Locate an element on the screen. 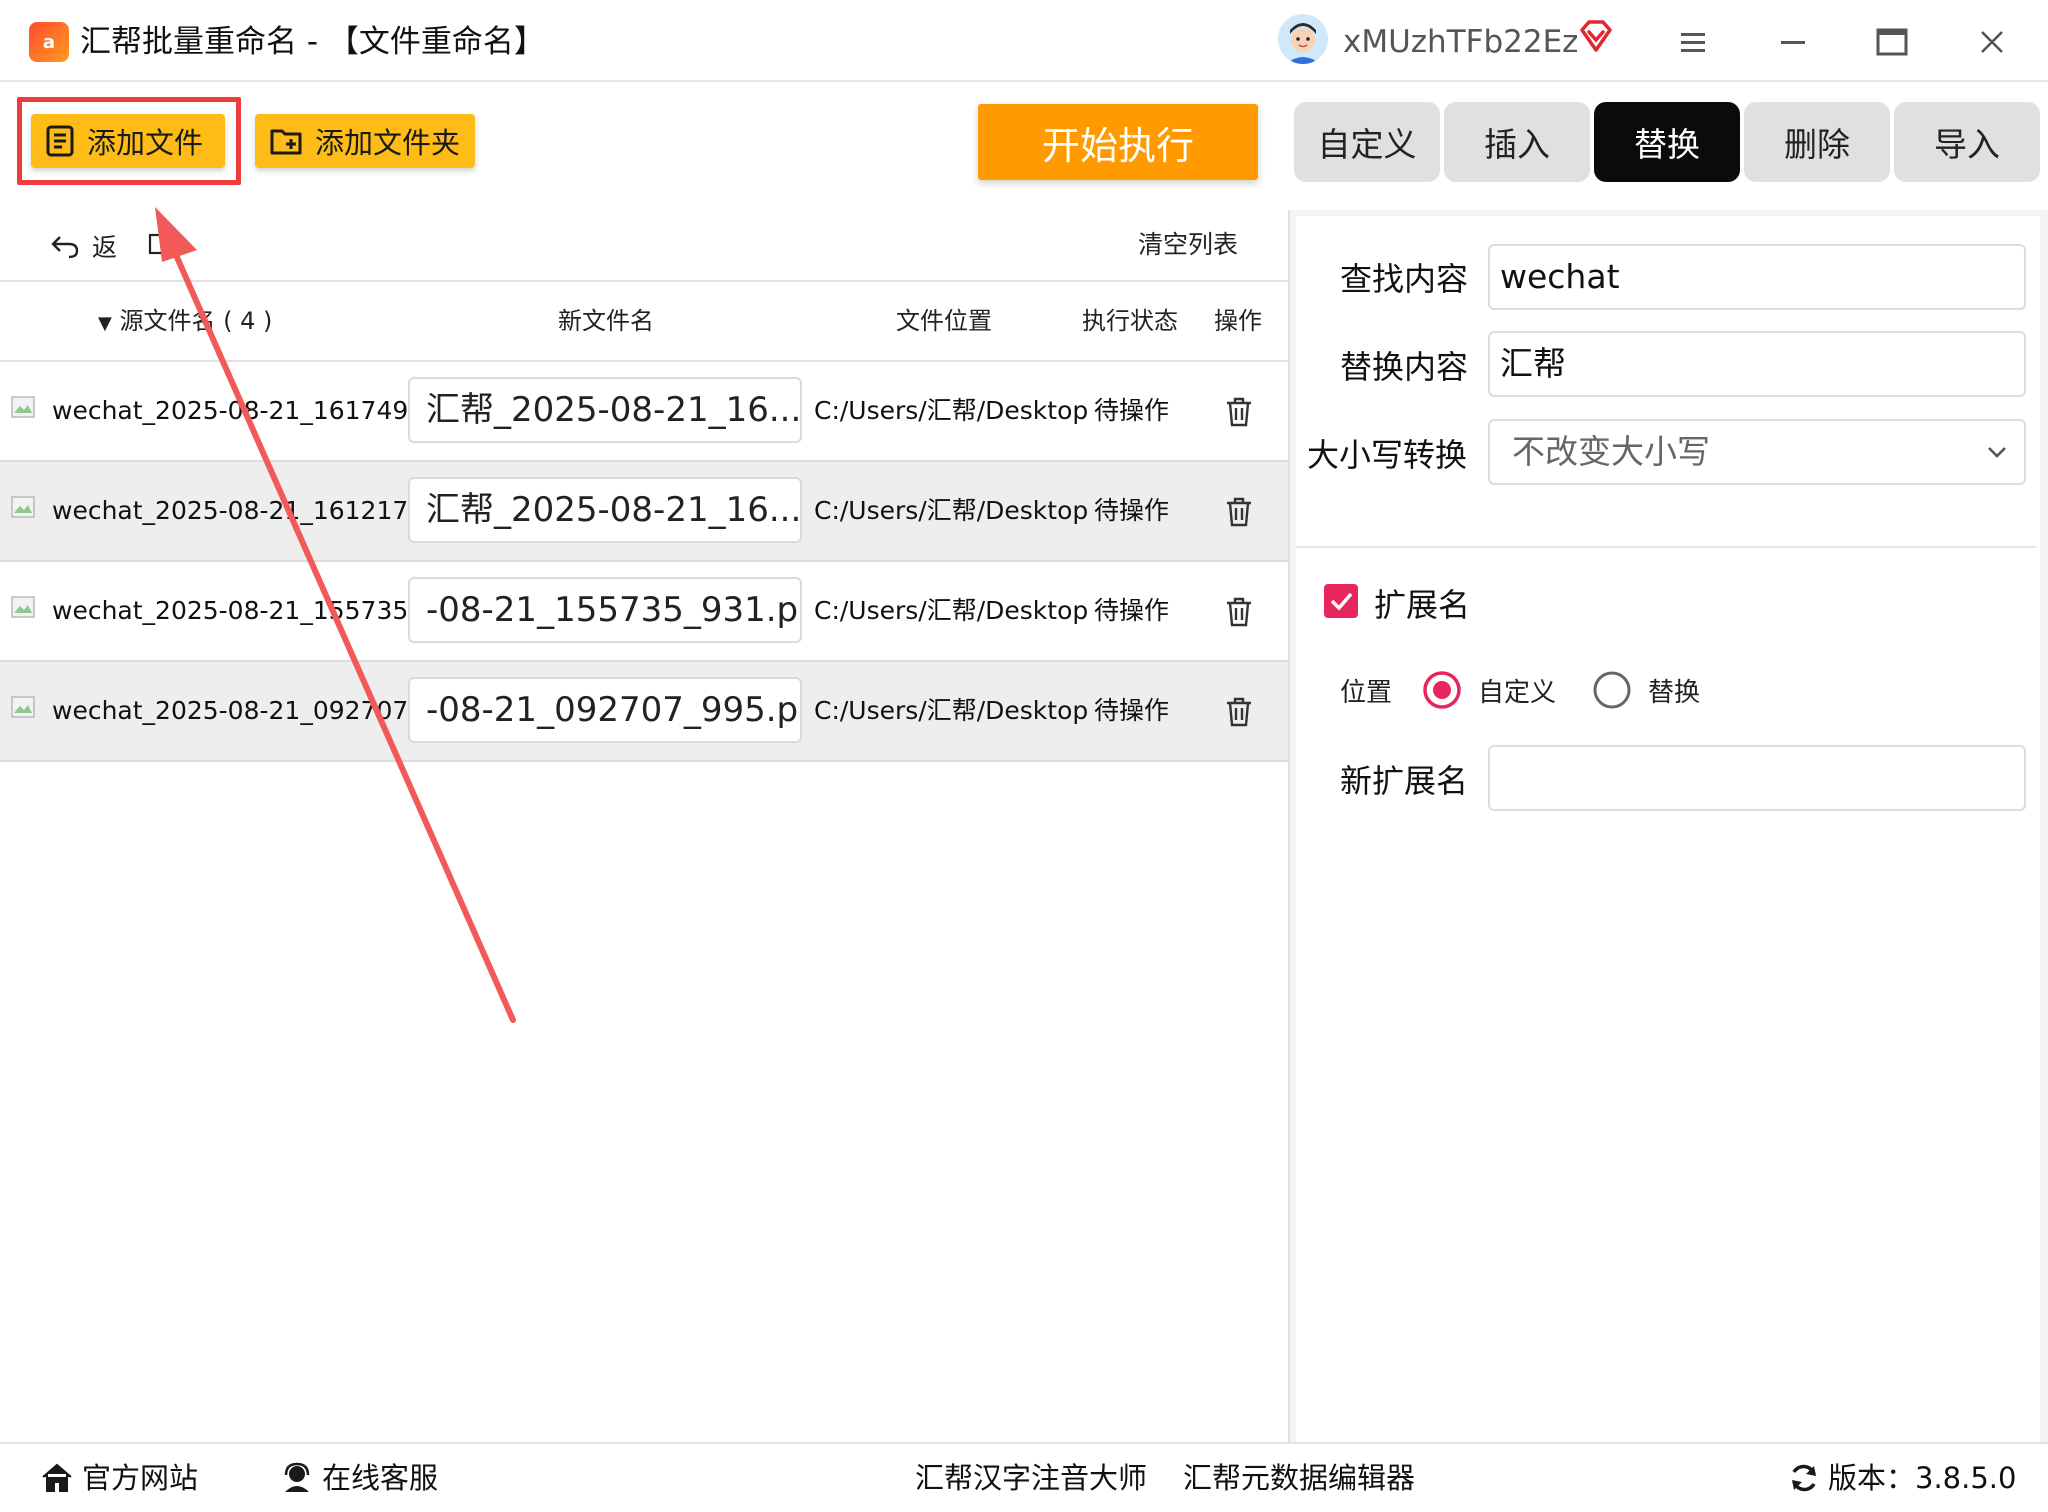 The height and width of the screenshot is (1512, 2048). online-support-link: 在线客服 is located at coordinates (359, 1478).